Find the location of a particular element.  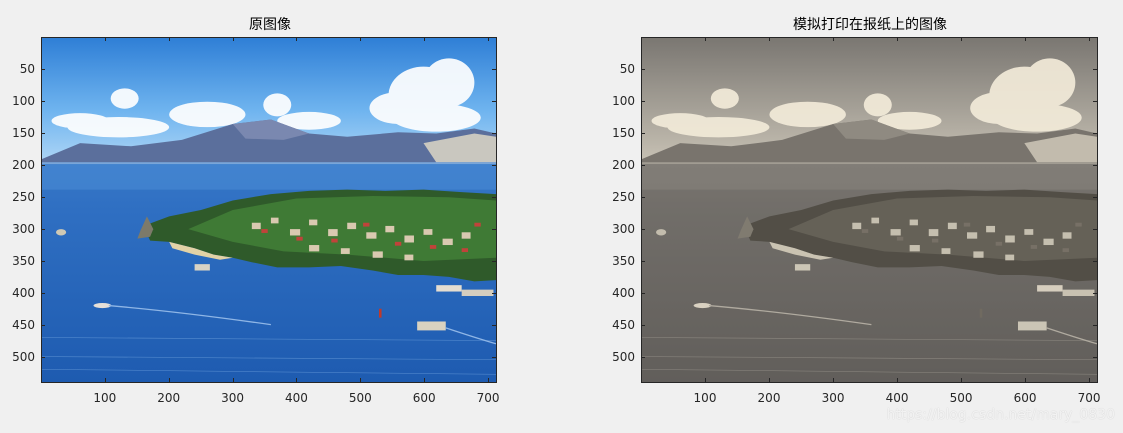

axes-original-ytick-label: 450 is located at coordinates (23, 325).